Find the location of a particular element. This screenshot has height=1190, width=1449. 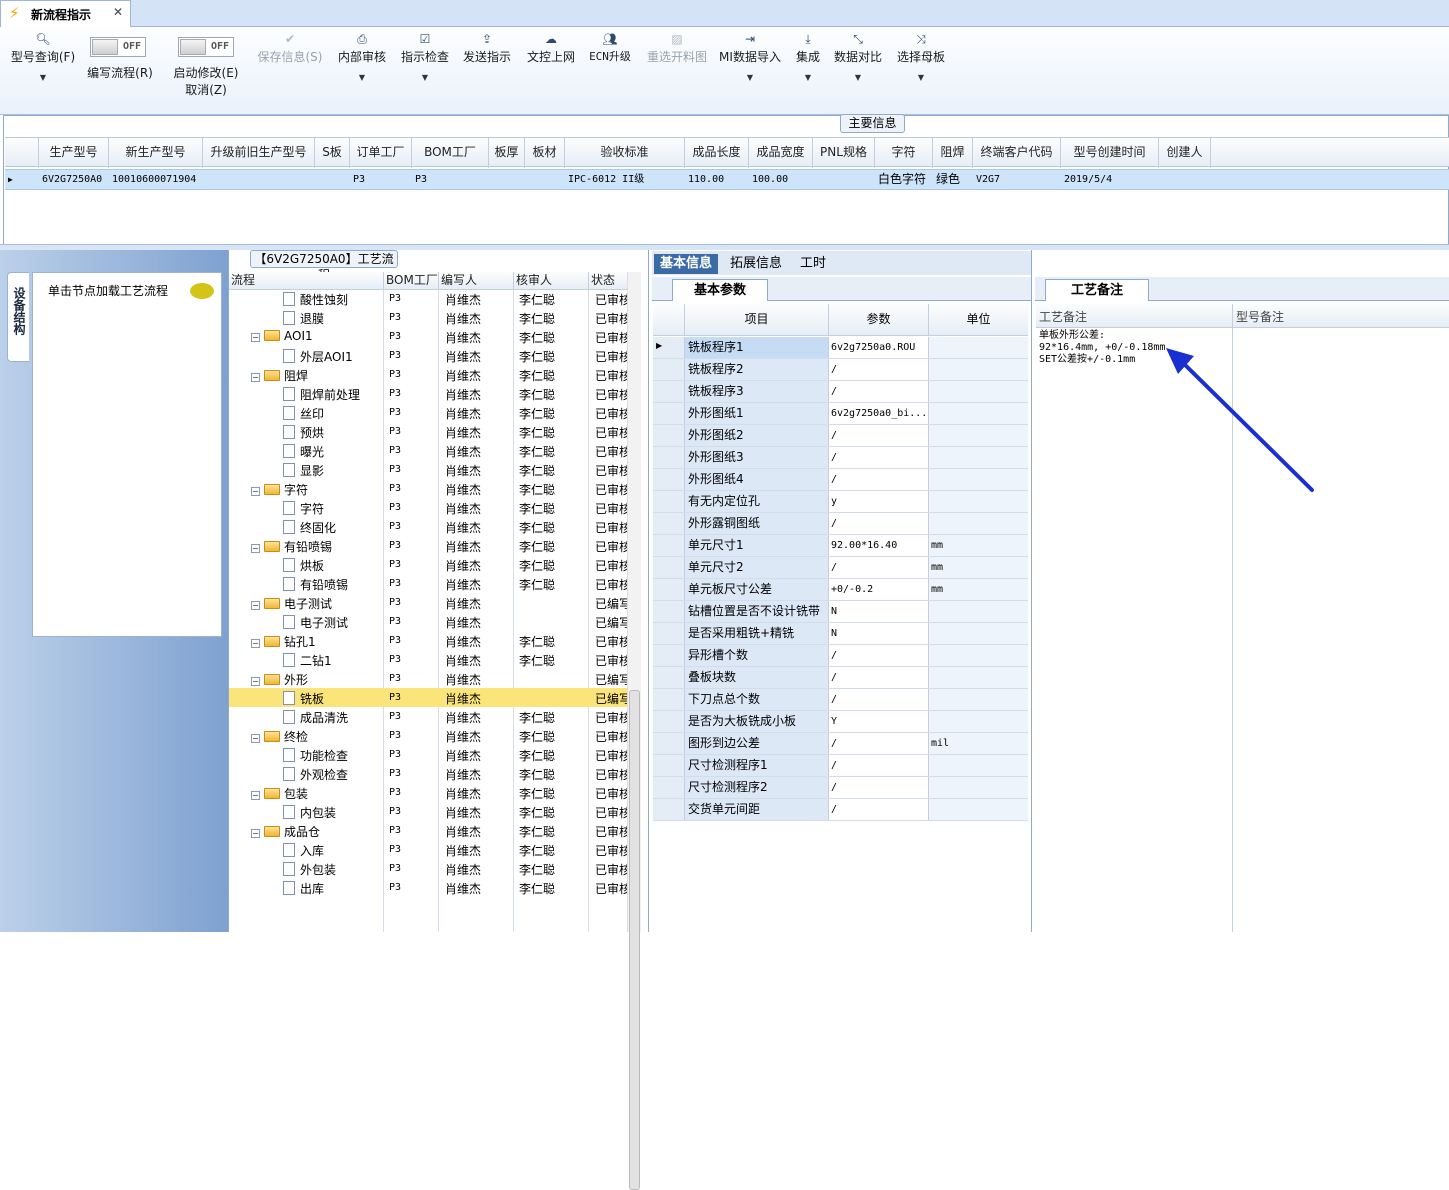

col-header: 新生产型号 is located at coordinates (156, 153).